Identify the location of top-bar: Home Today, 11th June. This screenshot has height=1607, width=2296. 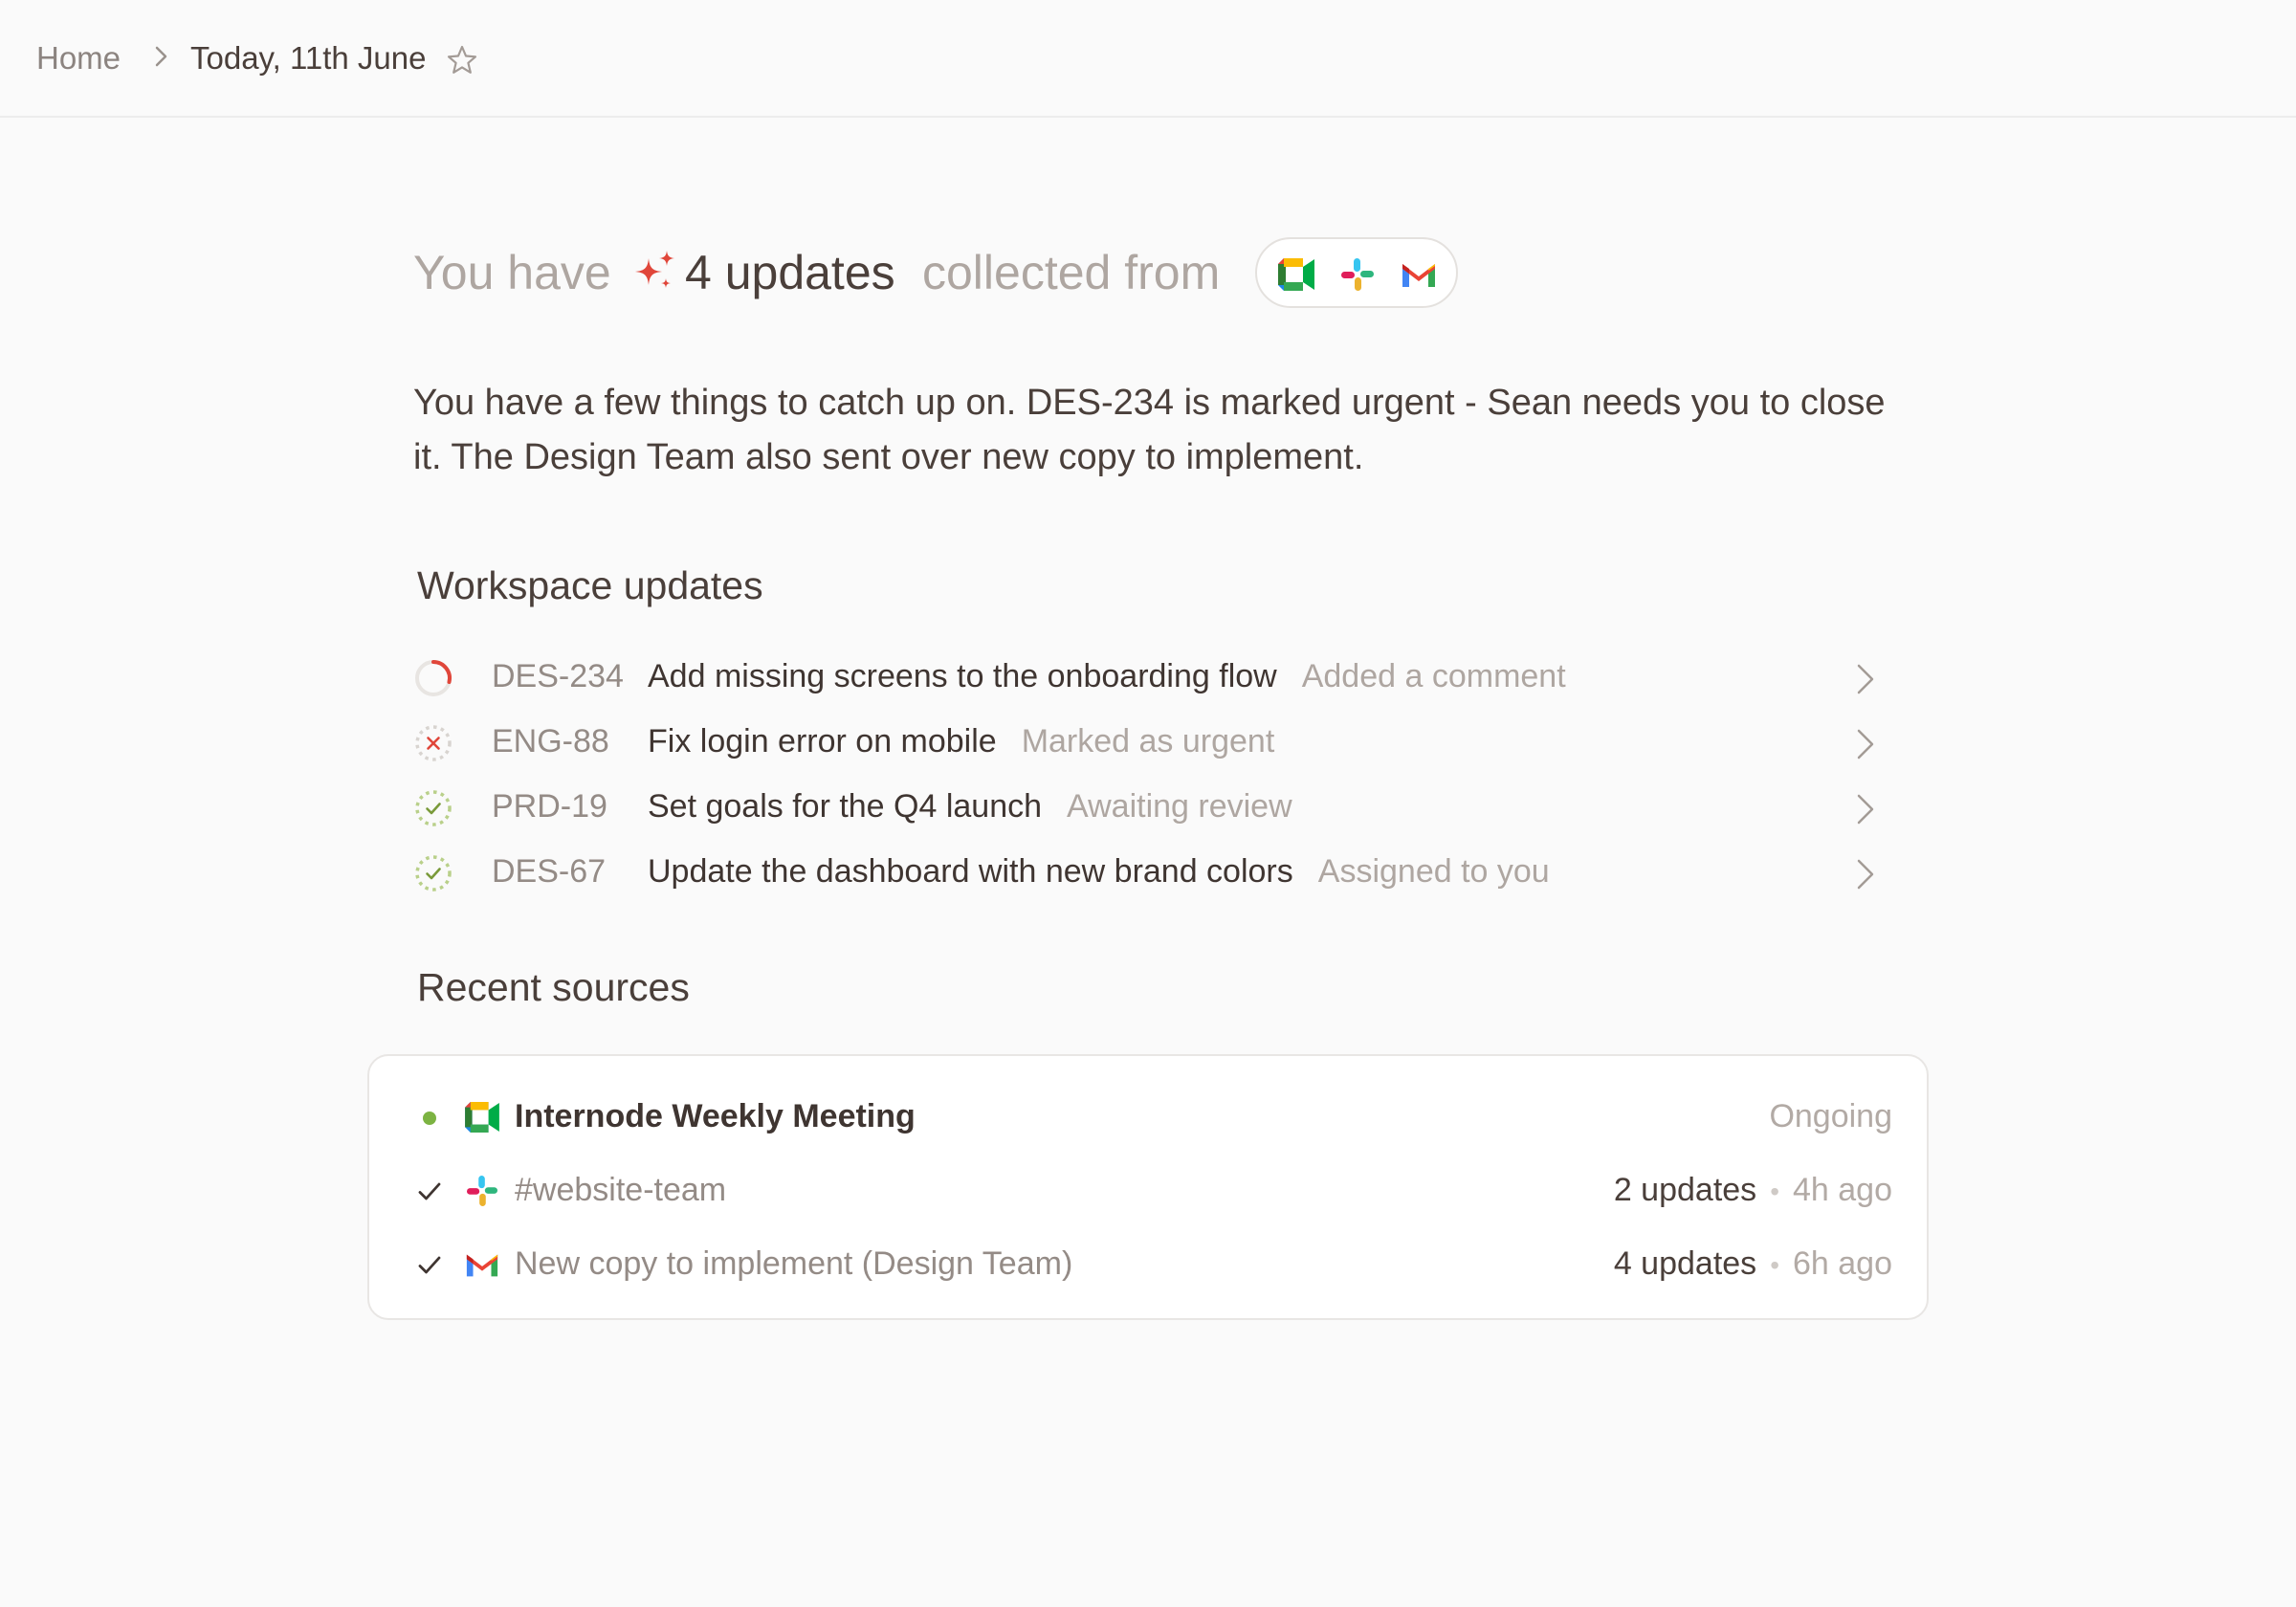
(1148, 59).